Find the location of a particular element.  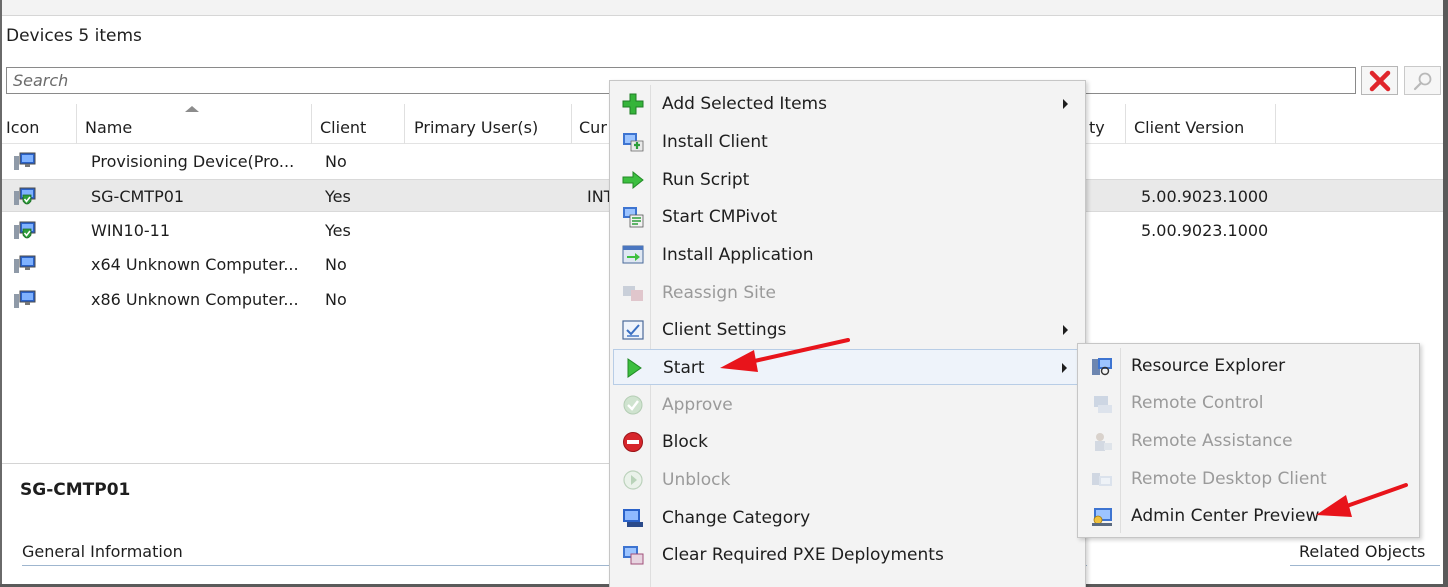

submenu-item-remote-control: Remote Control is located at coordinates (1248, 404).